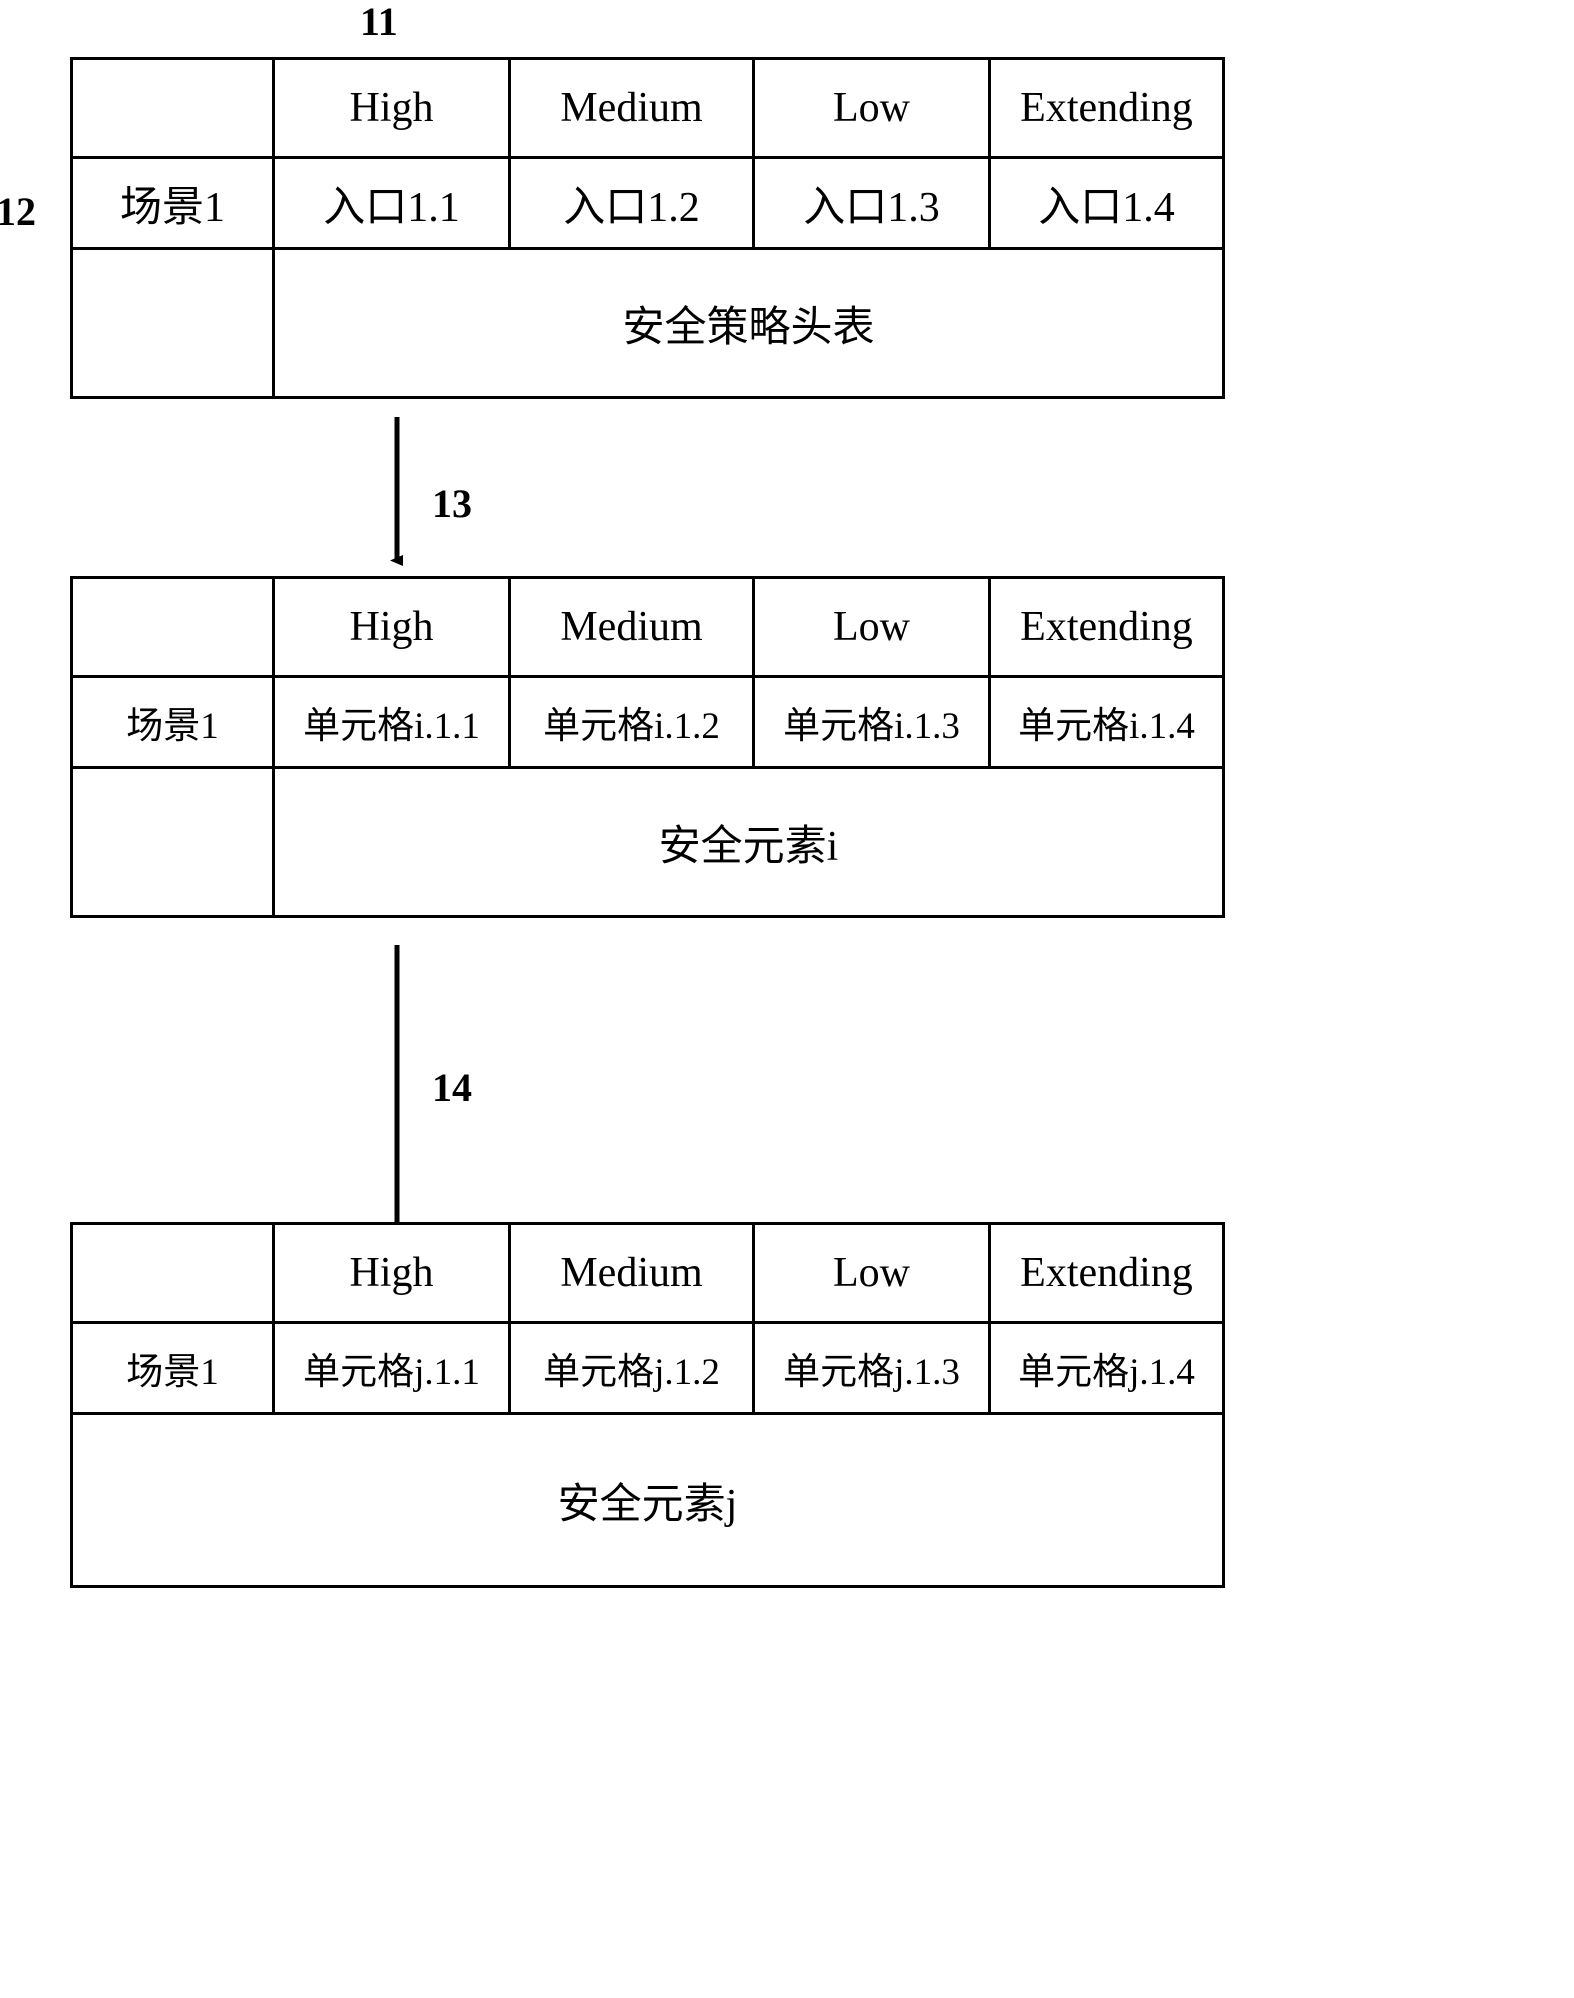 The height and width of the screenshot is (1998, 1574). I want to click on table-caption: 安全元素j, so click(647, 1500).